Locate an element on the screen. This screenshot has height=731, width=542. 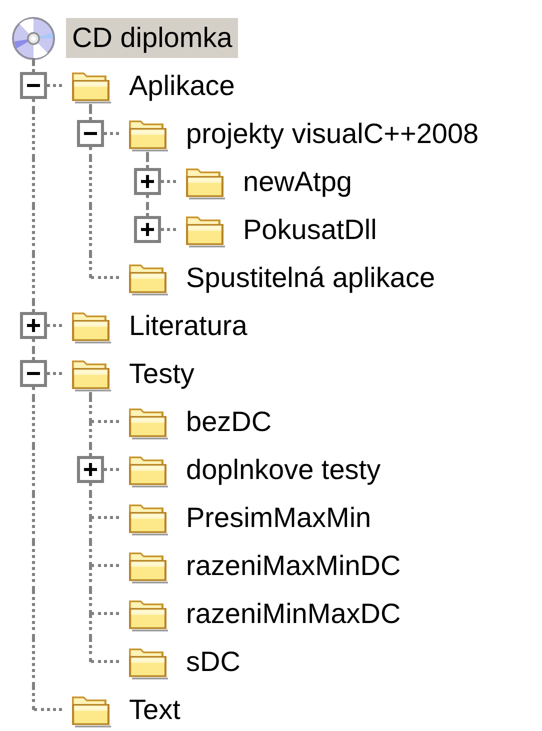
tree-item-label: Text is located at coordinates (154, 710).